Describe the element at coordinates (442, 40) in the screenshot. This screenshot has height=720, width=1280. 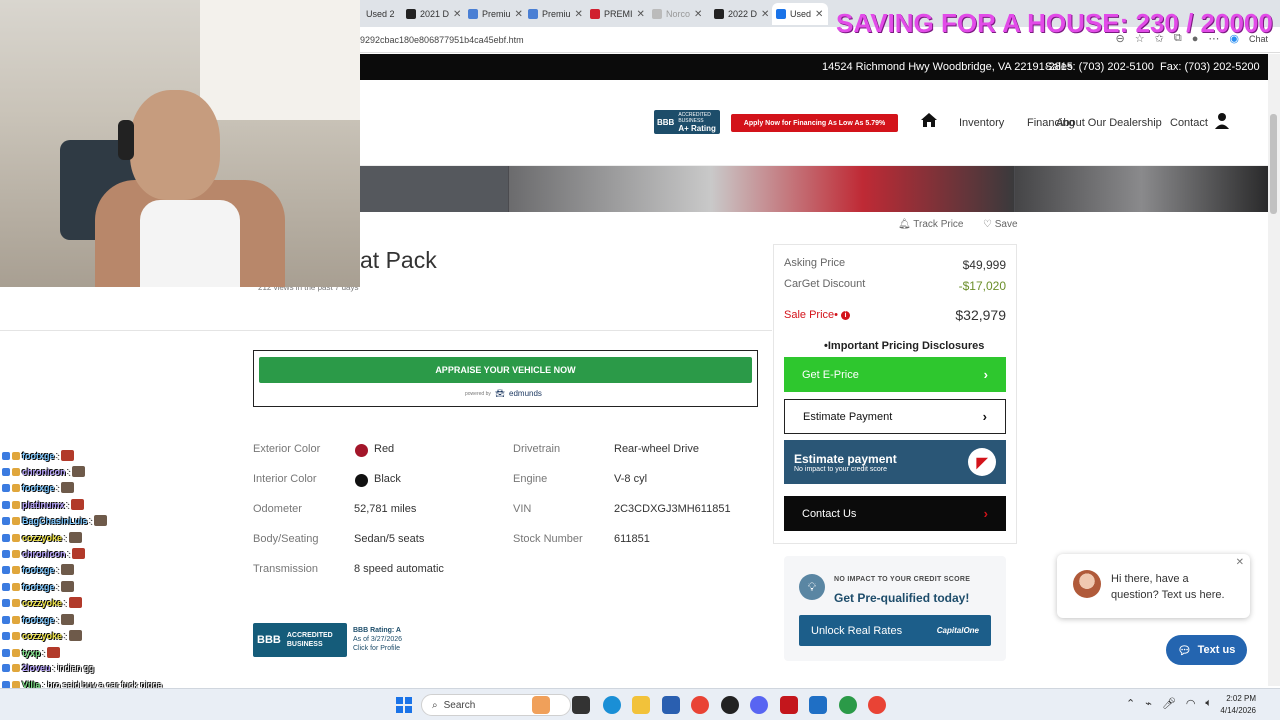
I see `url-field: 9292cbac180e806877951b4ca45ebf.htm` at that location.